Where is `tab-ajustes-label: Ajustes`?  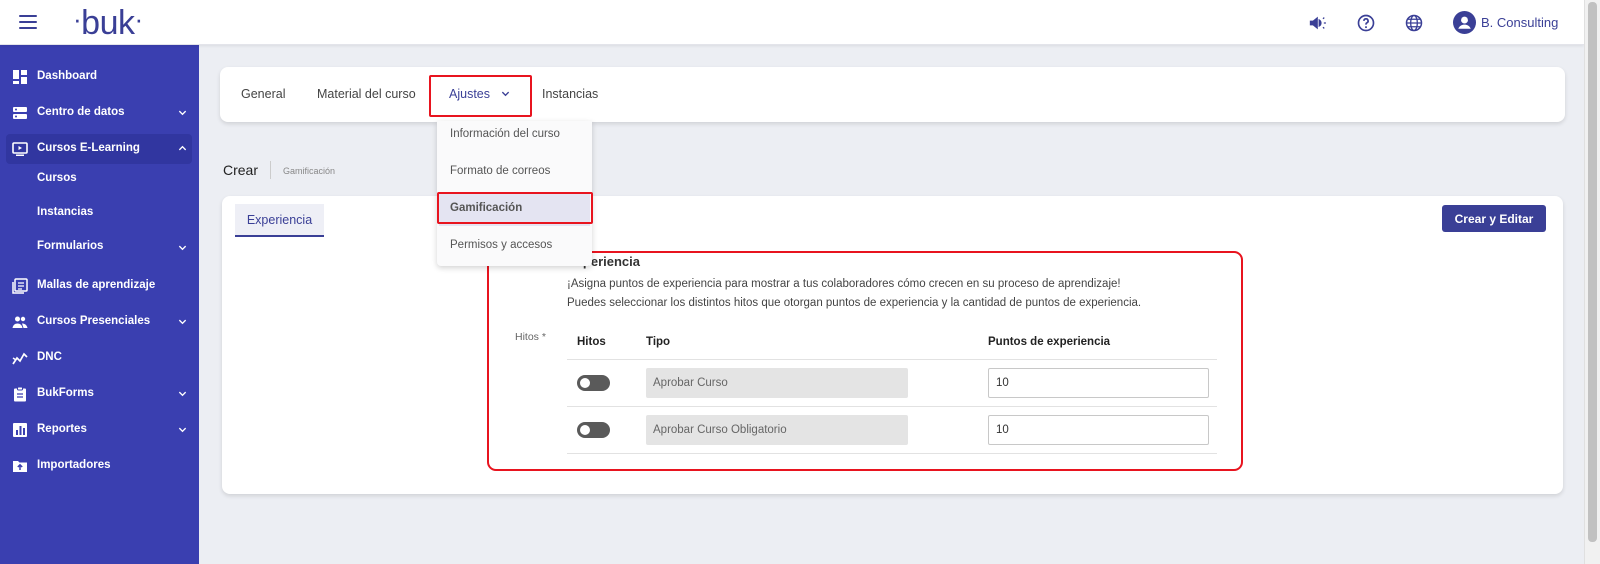 tab-ajustes-label: Ajustes is located at coordinates (469, 94).